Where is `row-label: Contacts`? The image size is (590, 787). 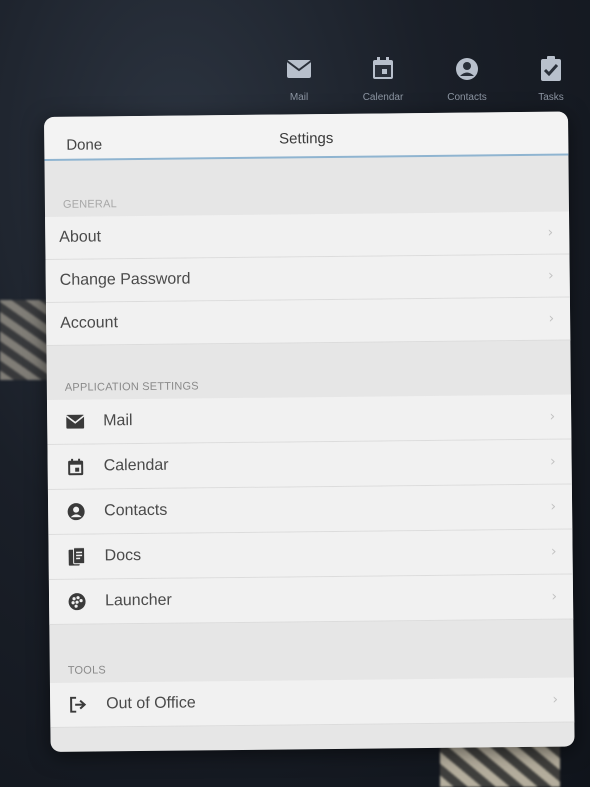 row-label: Contacts is located at coordinates (136, 510).